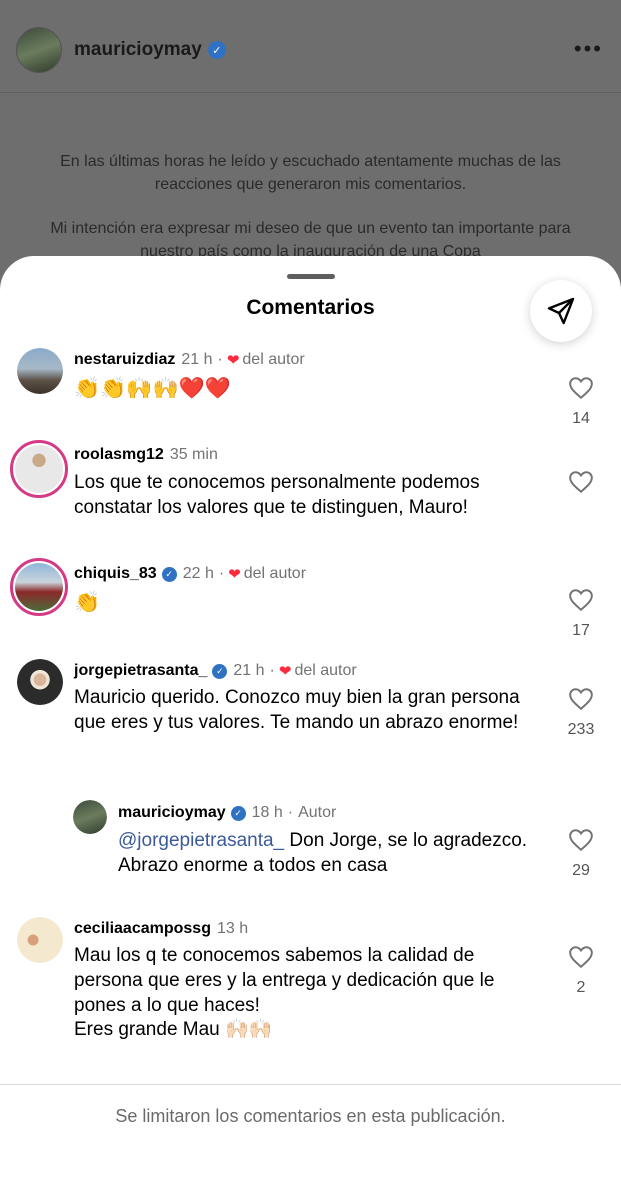 The height and width of the screenshot is (1200, 621). I want to click on like-count: 17, so click(581, 630).